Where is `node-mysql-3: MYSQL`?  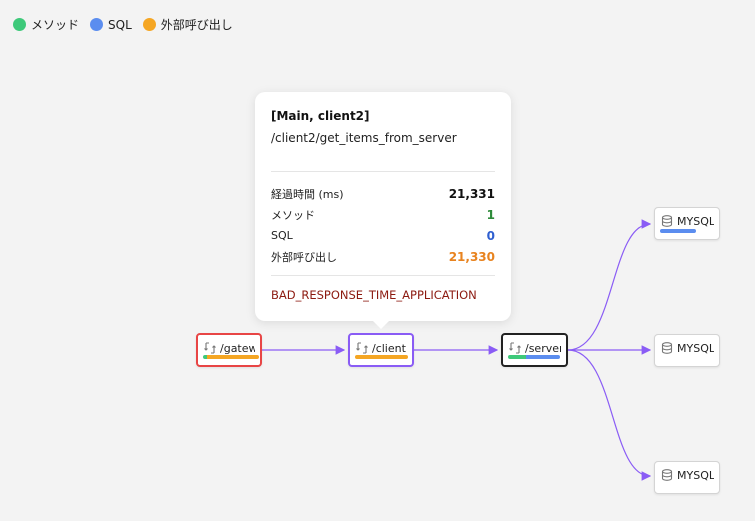 node-mysql-3: MYSQL is located at coordinates (687, 477).